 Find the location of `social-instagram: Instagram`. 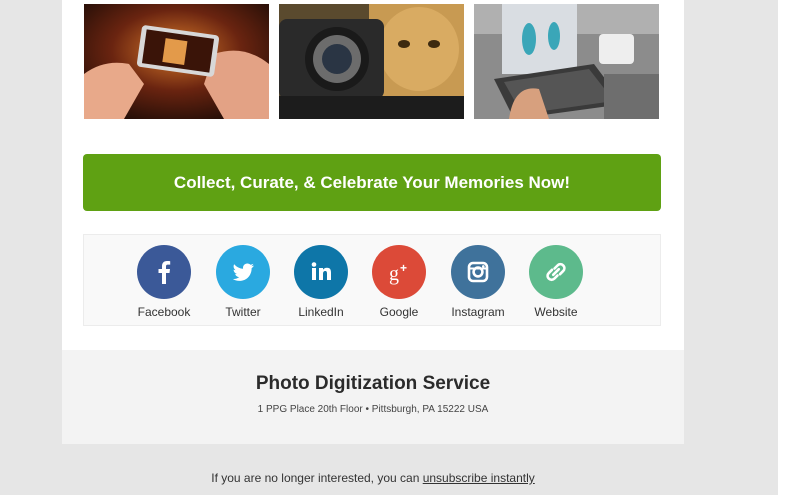

social-instagram: Instagram is located at coordinates (478, 282).